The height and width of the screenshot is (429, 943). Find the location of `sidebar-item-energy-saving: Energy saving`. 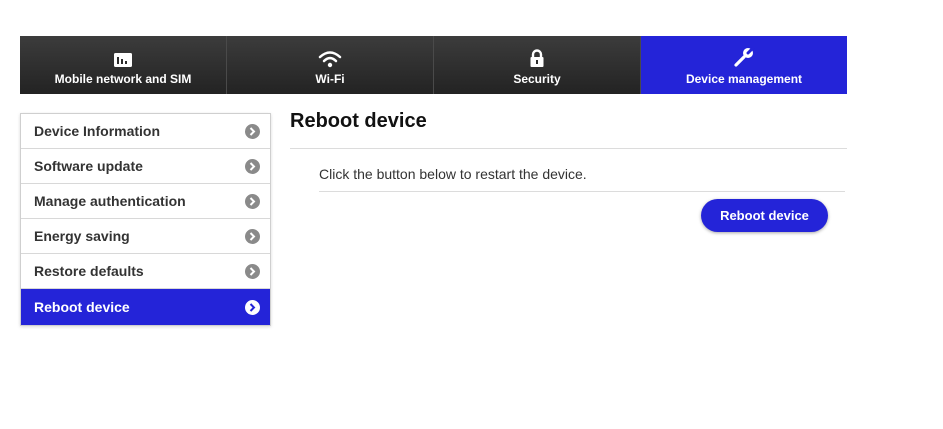

sidebar-item-energy-saving: Energy saving is located at coordinates (145, 236).